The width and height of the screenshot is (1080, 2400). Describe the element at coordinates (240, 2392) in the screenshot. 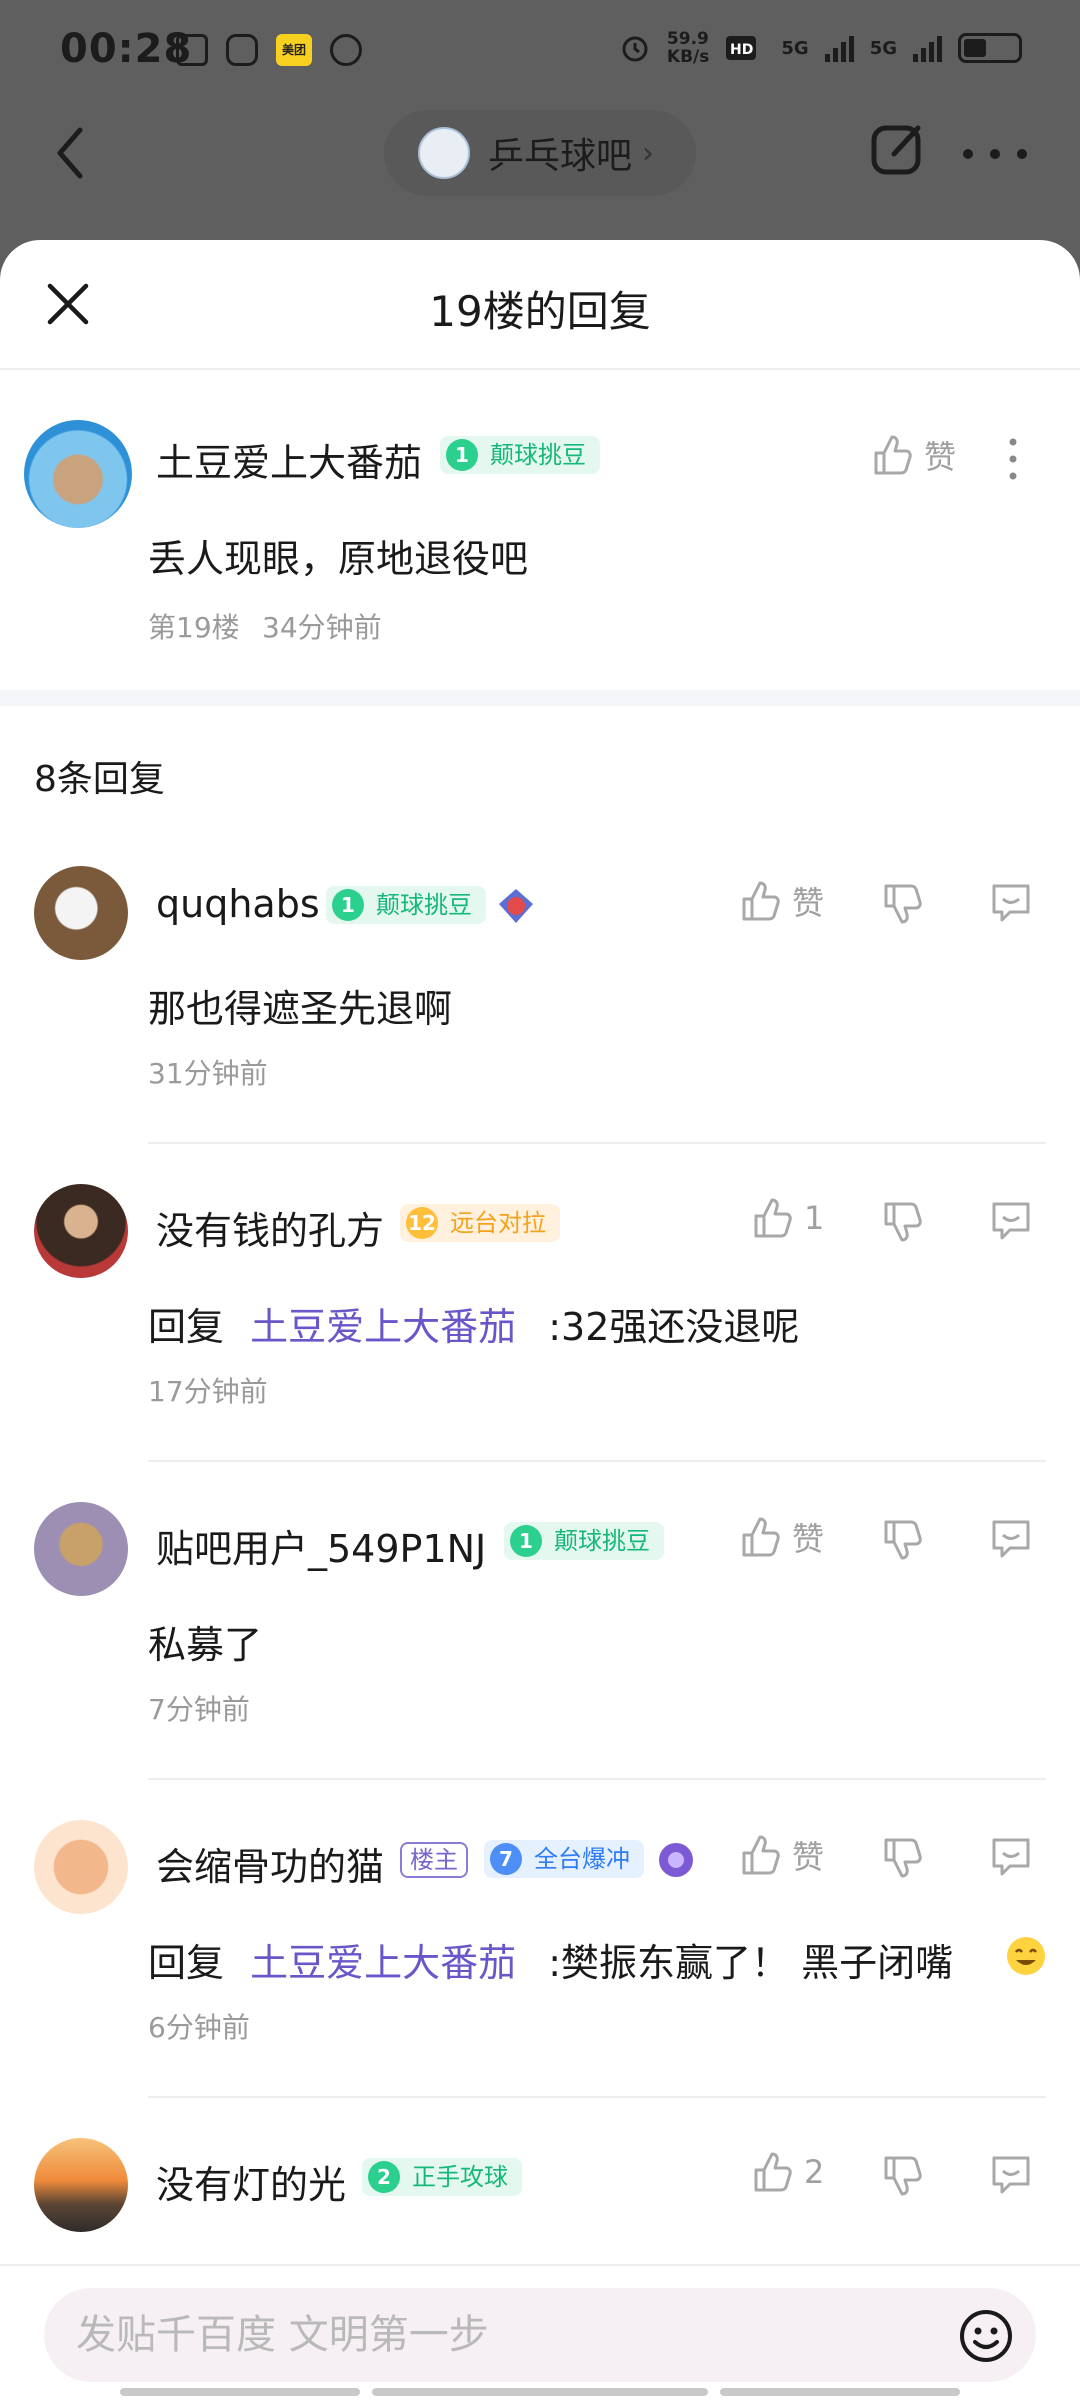

I see `home-indicator` at that location.